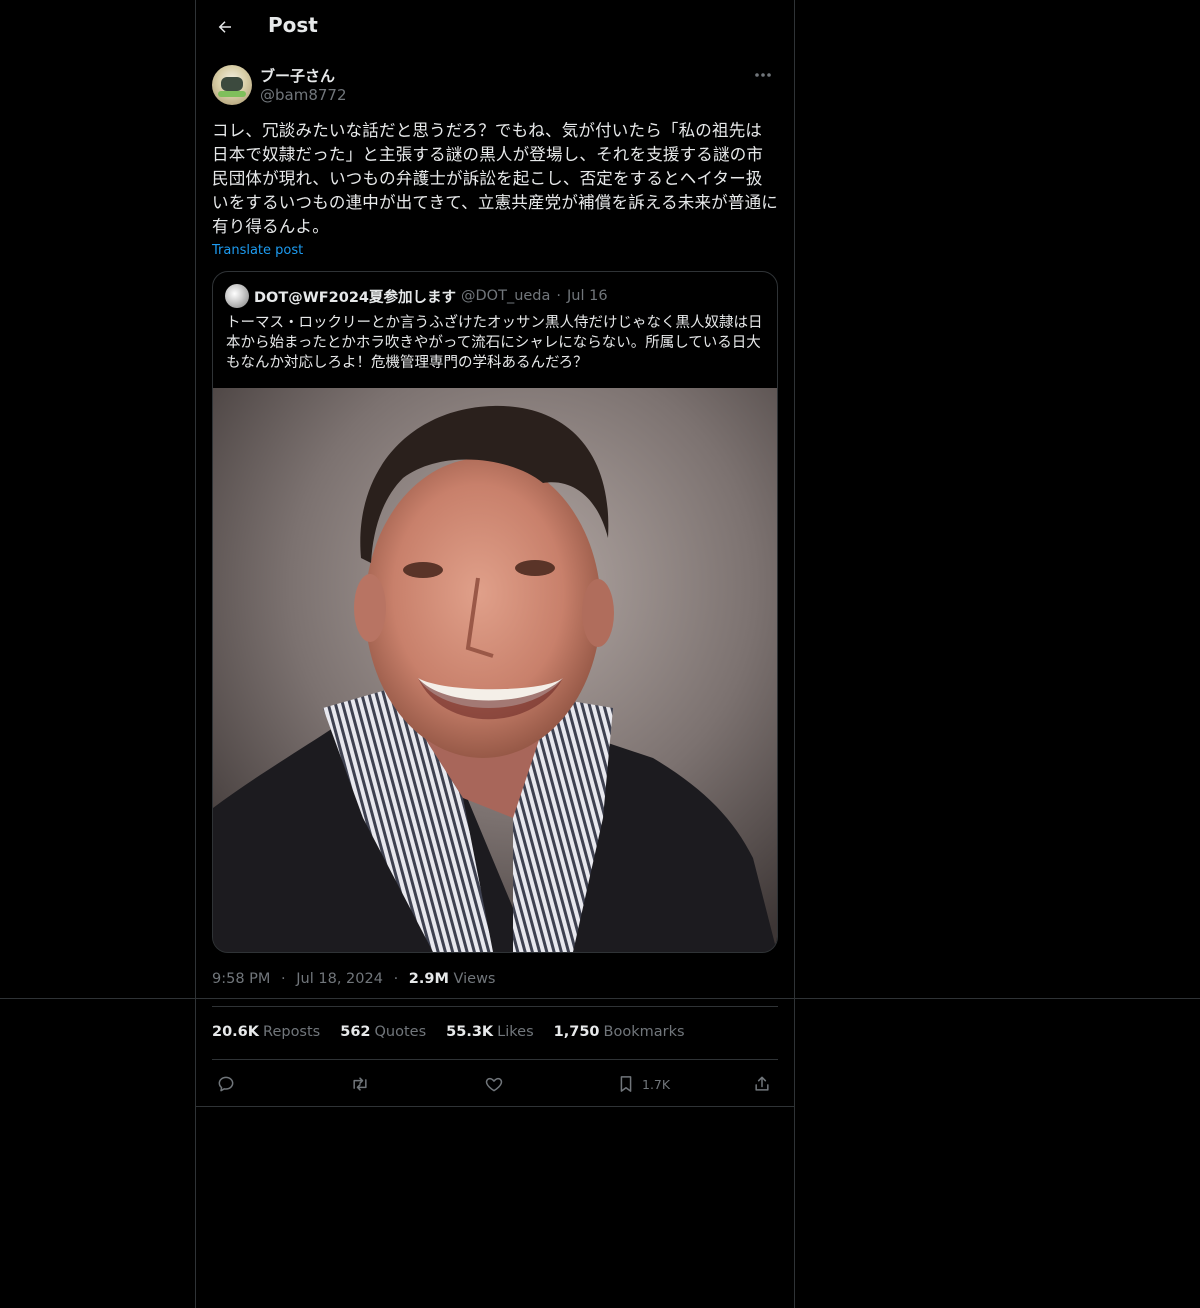 The image size is (1200, 1308). What do you see at coordinates (626, 1084) in the screenshot?
I see `bookmark-icon` at bounding box center [626, 1084].